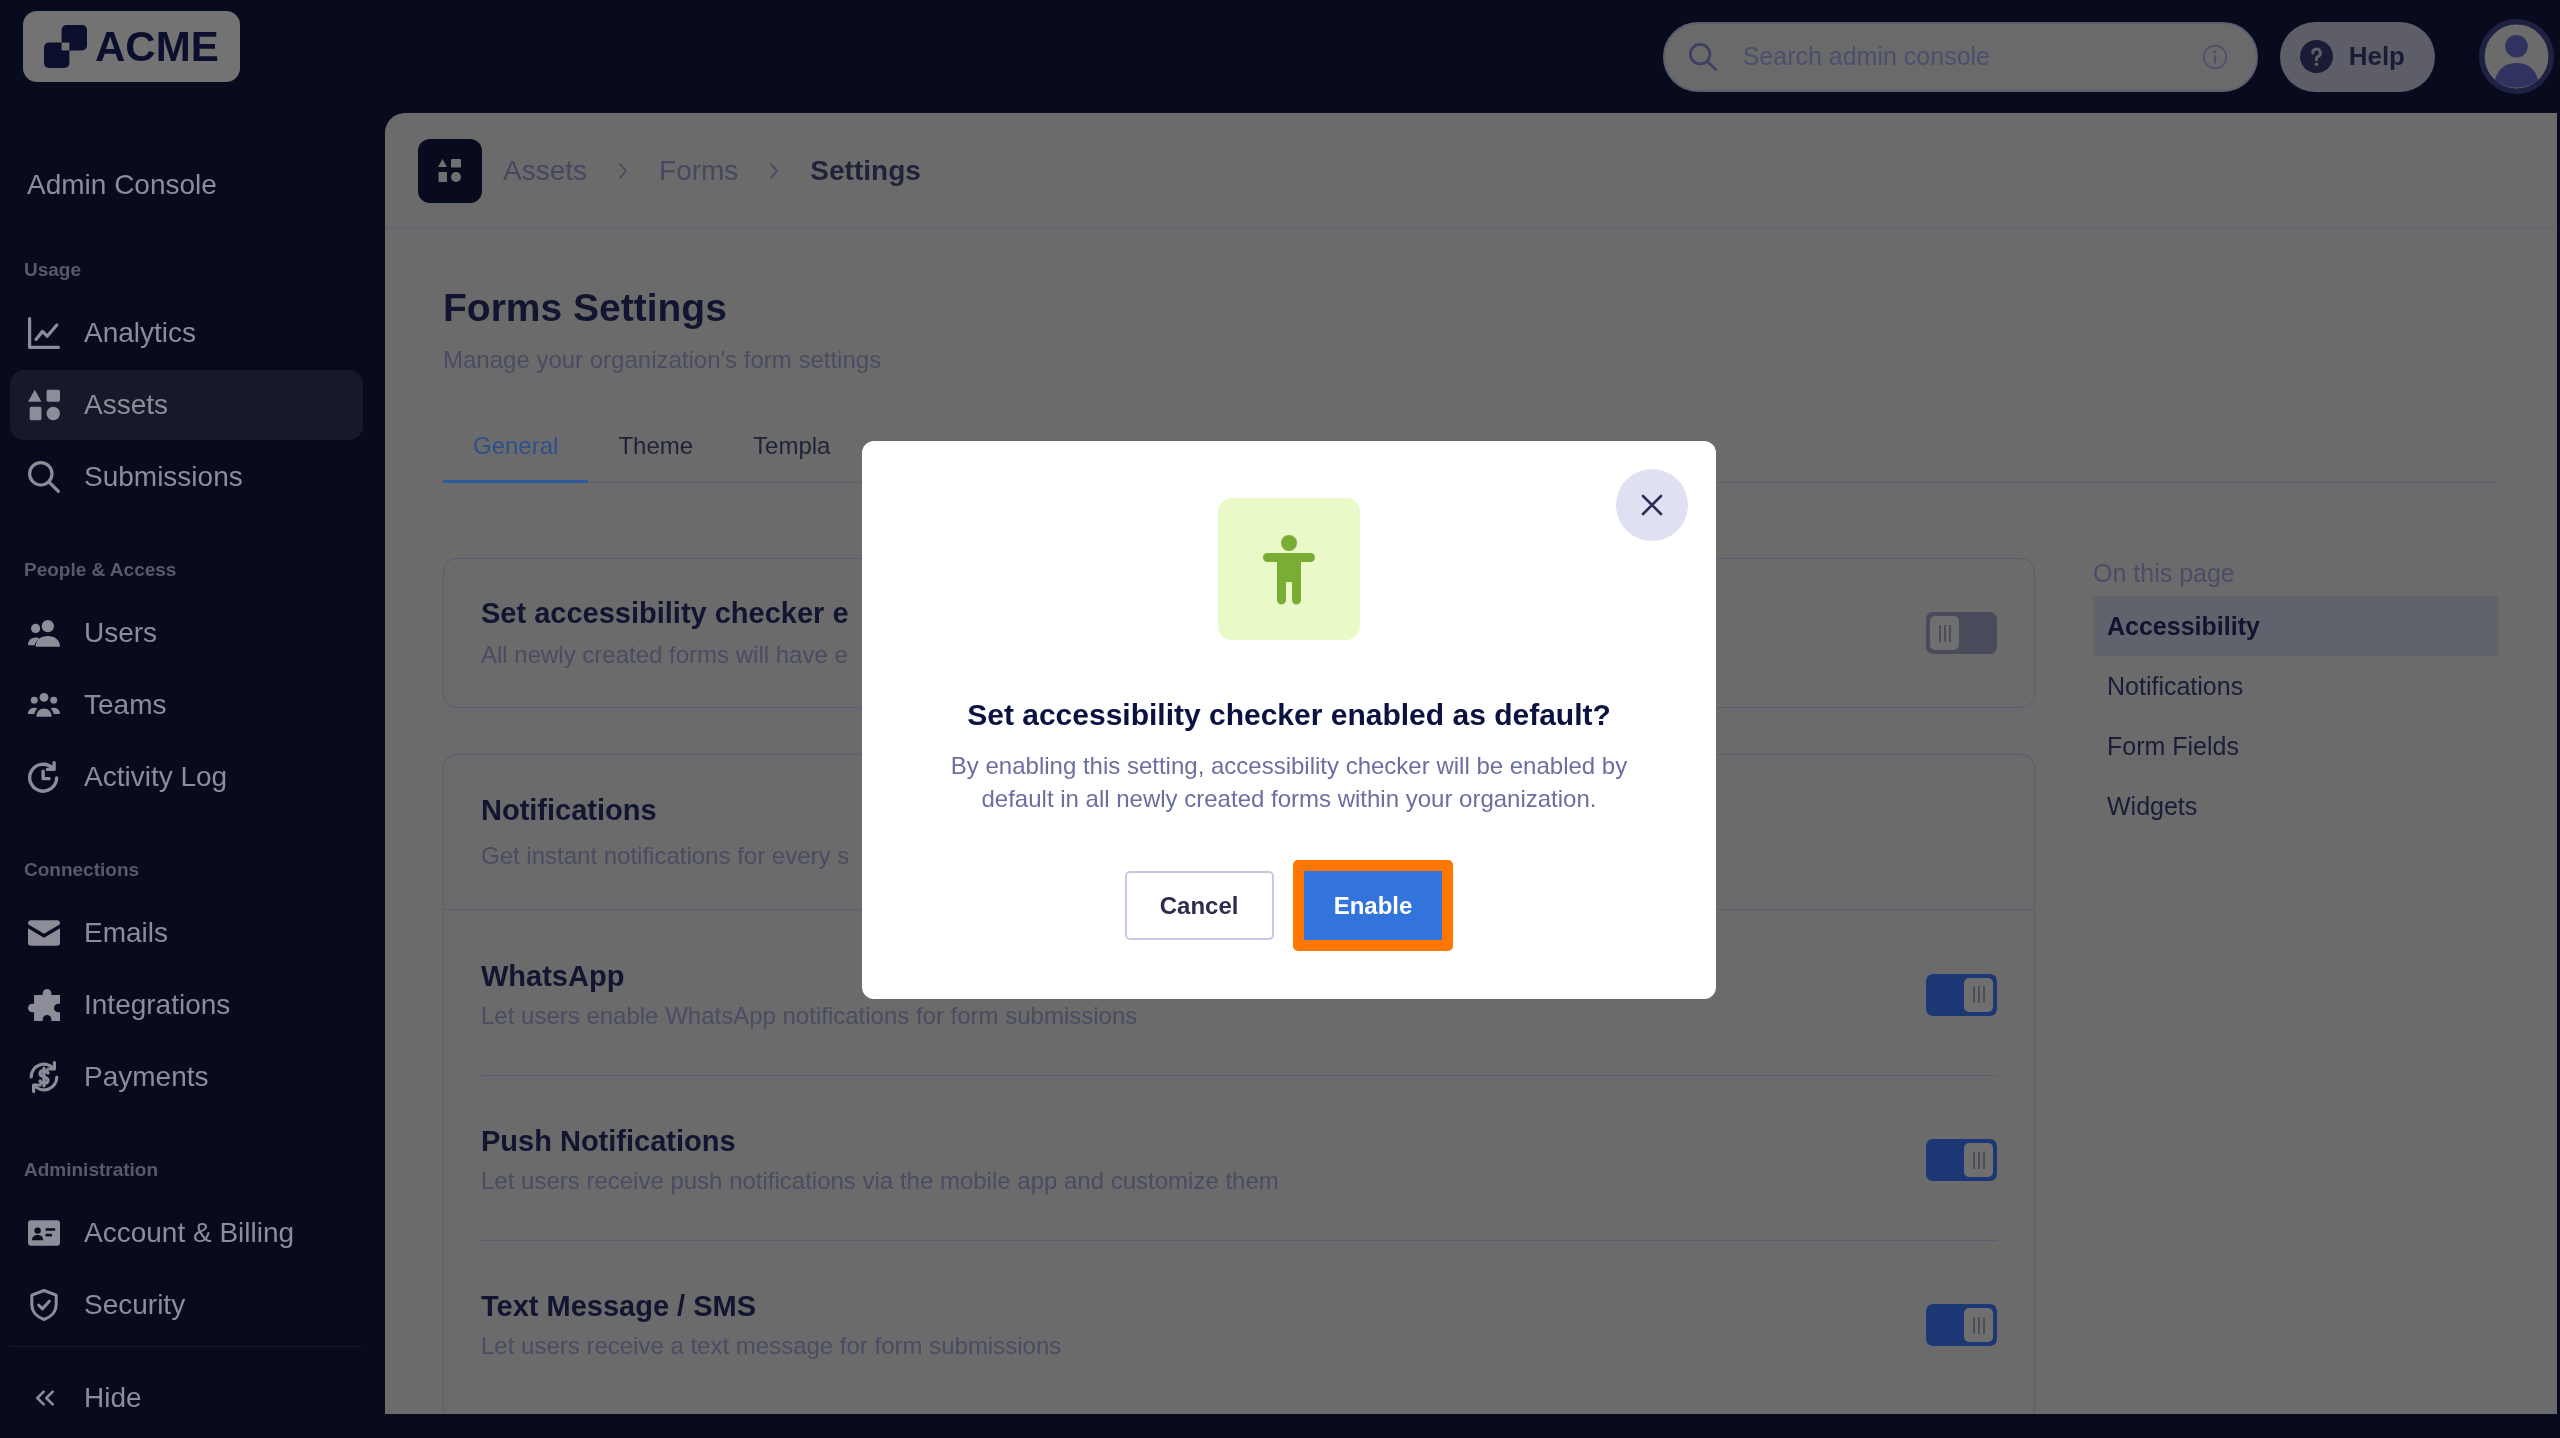  What do you see at coordinates (65, 46) in the screenshot?
I see `logo-mark-icon` at bounding box center [65, 46].